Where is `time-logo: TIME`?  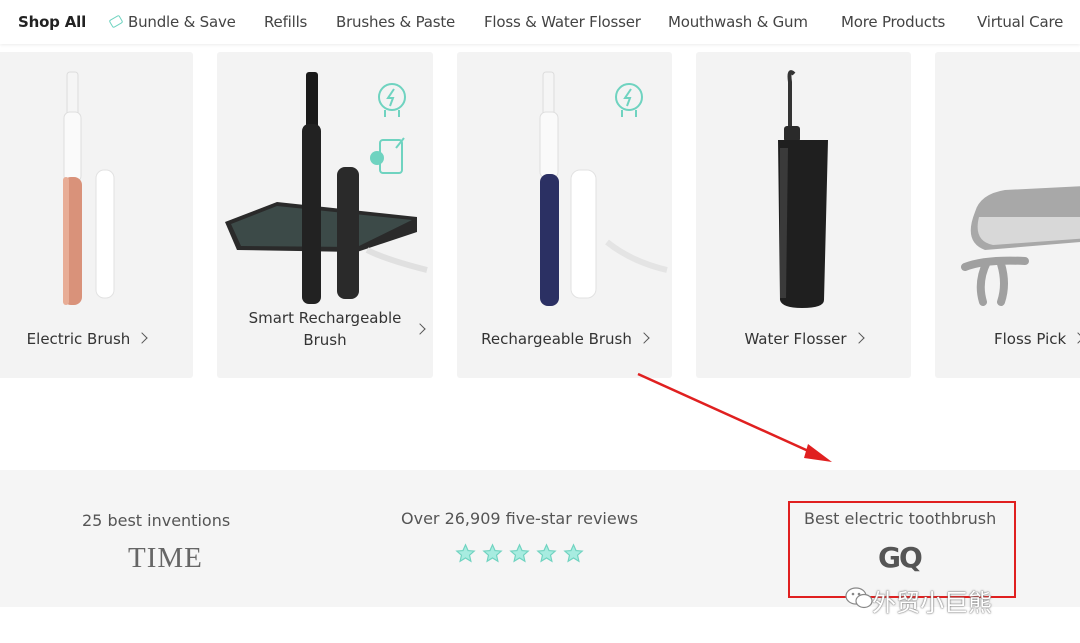 time-logo: TIME is located at coordinates (165, 558).